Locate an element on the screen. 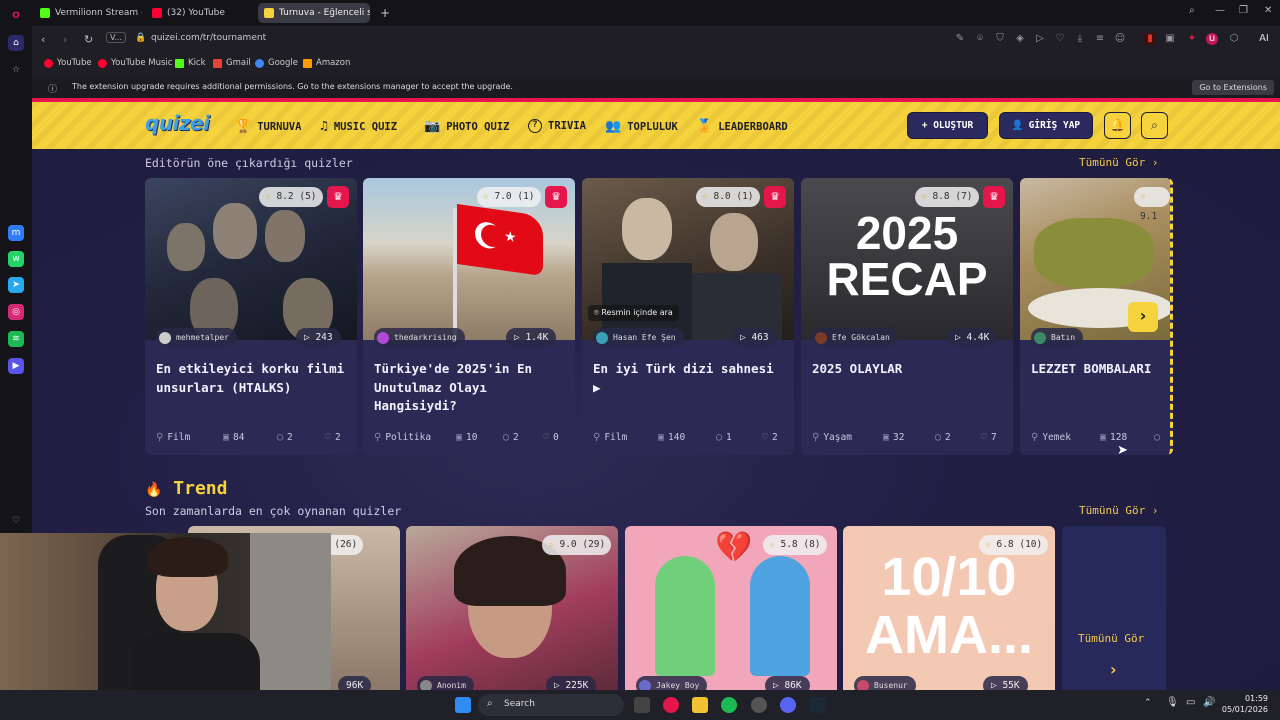 Image resolution: width=1280 pixels, height=720 pixels. discord-taskbar-icon is located at coordinates (788, 705).